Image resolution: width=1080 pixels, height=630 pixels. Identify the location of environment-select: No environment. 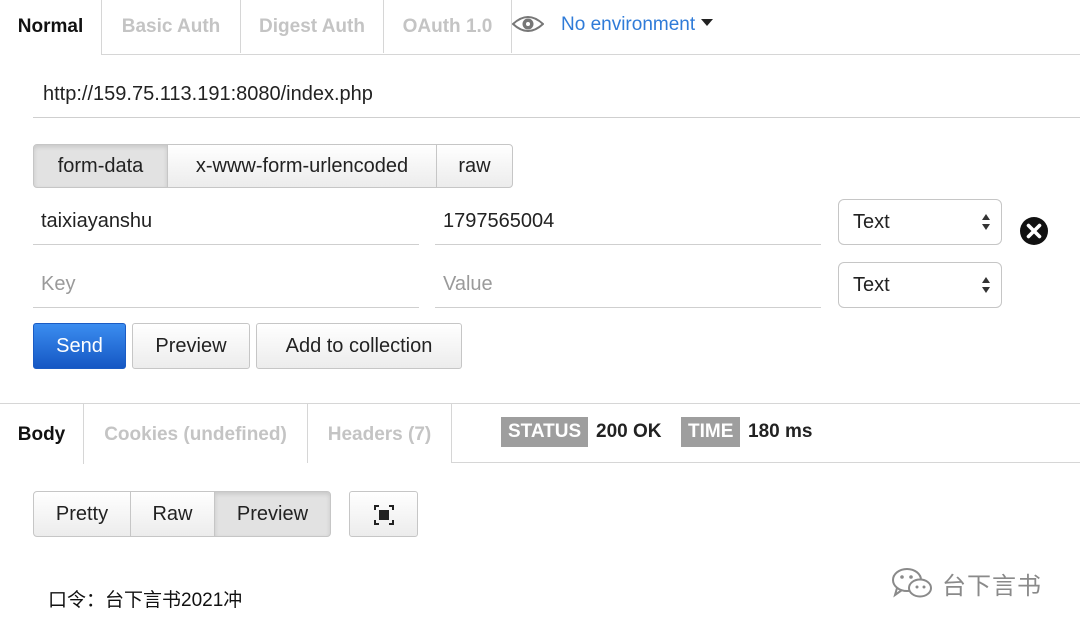
(637, 25).